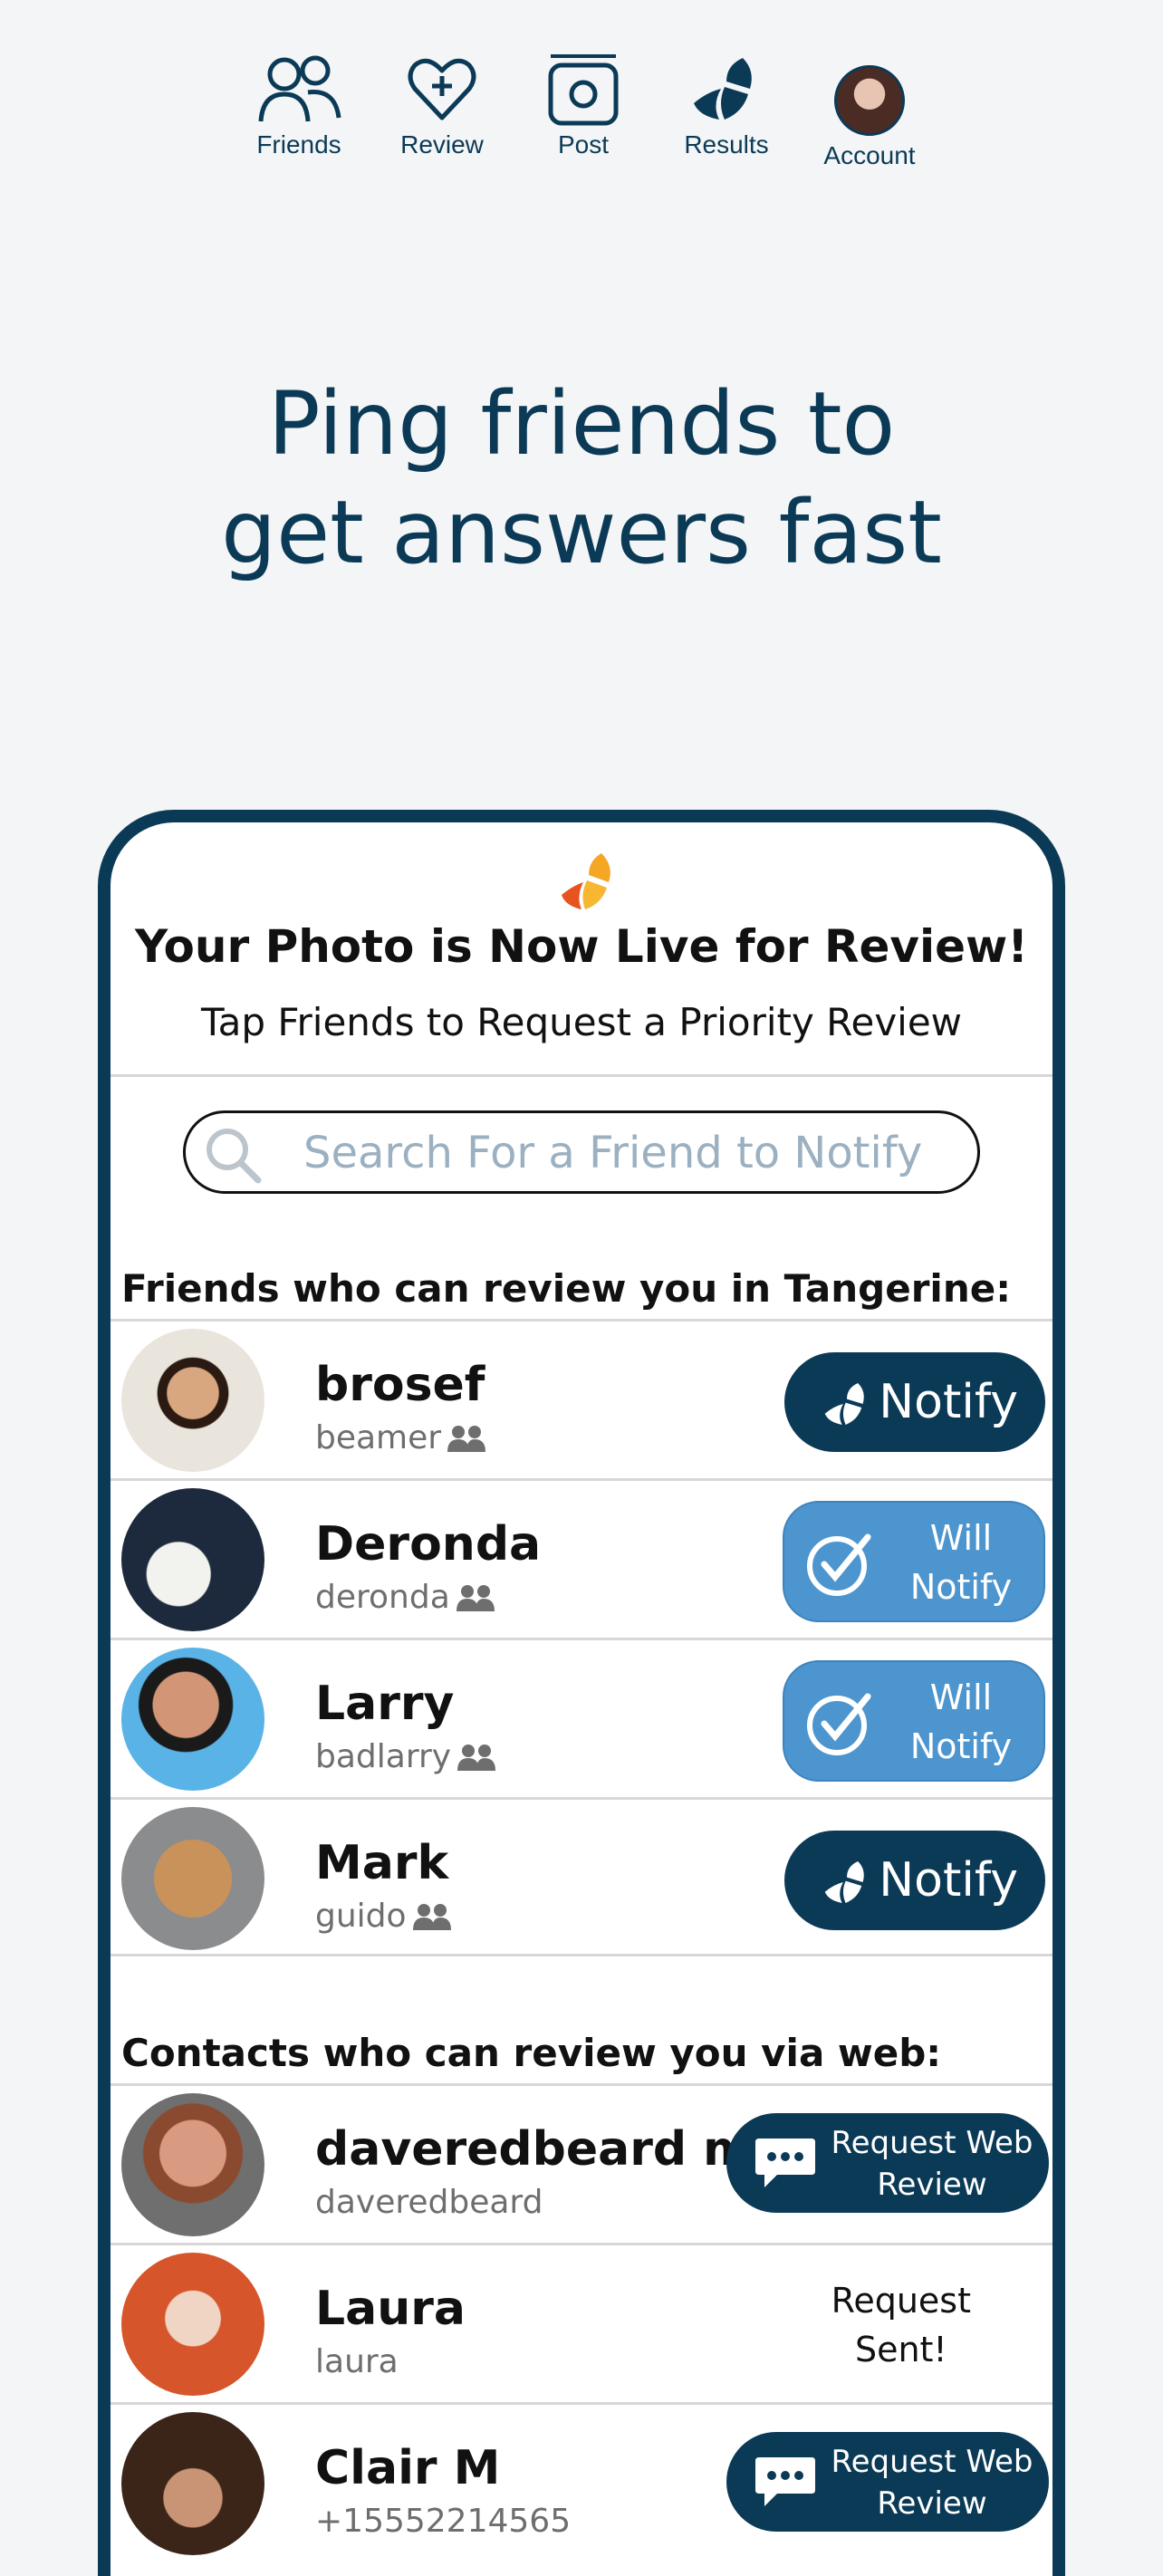 The width and height of the screenshot is (1163, 2576). What do you see at coordinates (390, 2309) in the screenshot?
I see `contact-name: Laura` at bounding box center [390, 2309].